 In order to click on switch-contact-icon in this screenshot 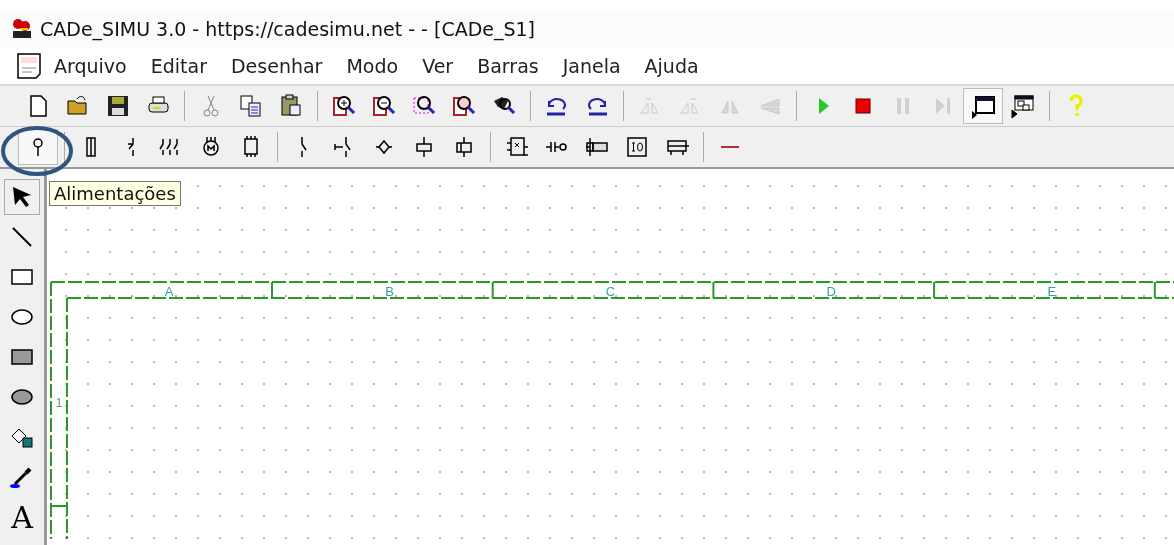, I will do `click(131, 147)`.